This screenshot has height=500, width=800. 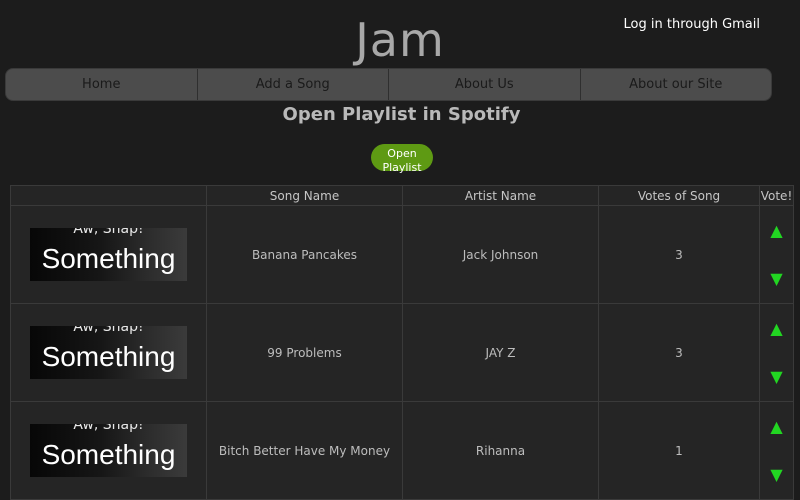 What do you see at coordinates (402, 159) in the screenshot?
I see `open-playlist-button: Open Playlist` at bounding box center [402, 159].